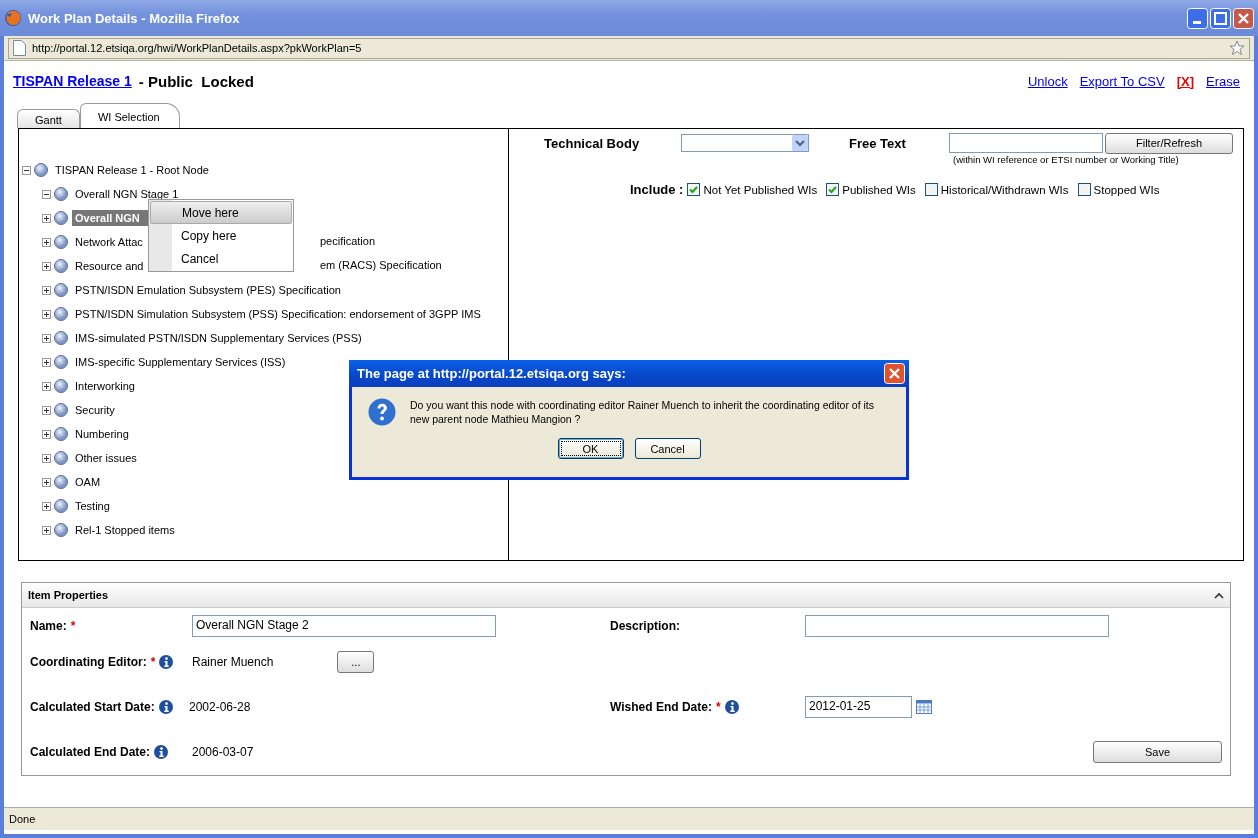  What do you see at coordinates (1185, 81) in the screenshot?
I see `action-link: [X]` at bounding box center [1185, 81].